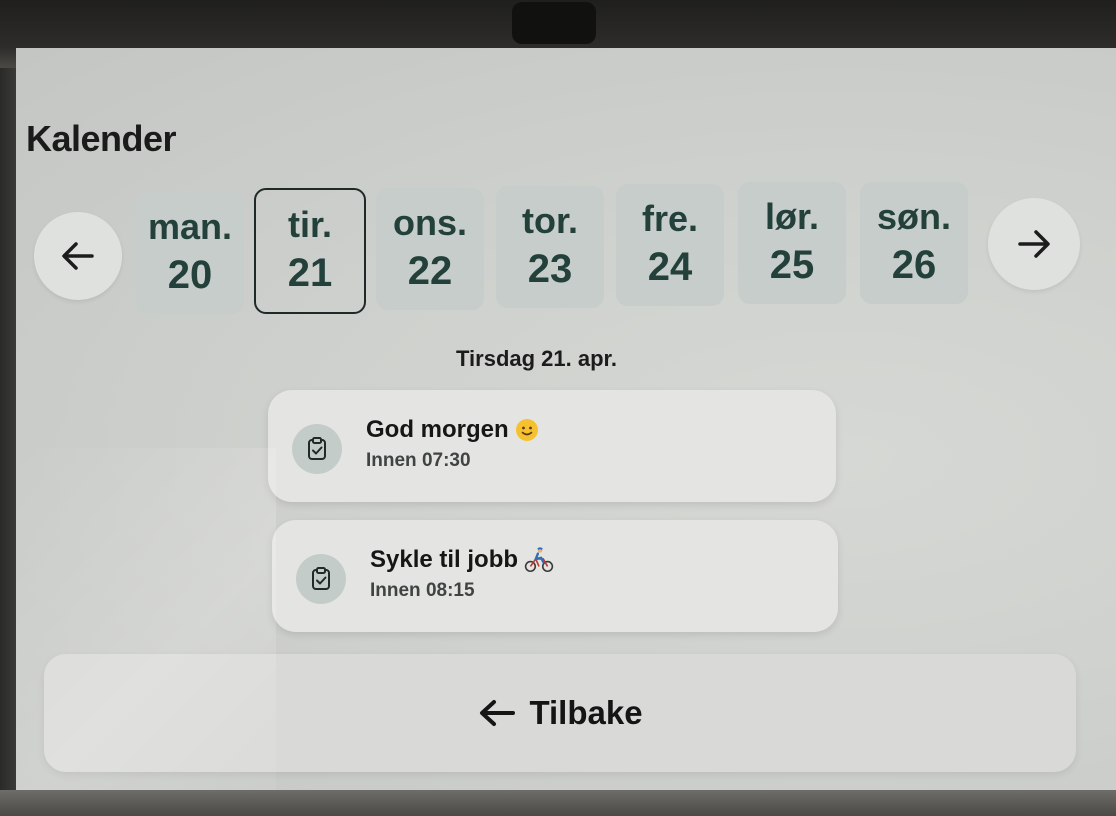 The height and width of the screenshot is (816, 1116). Describe the element at coordinates (418, 460) in the screenshot. I see `task-deadline: Innen 07:30` at that location.